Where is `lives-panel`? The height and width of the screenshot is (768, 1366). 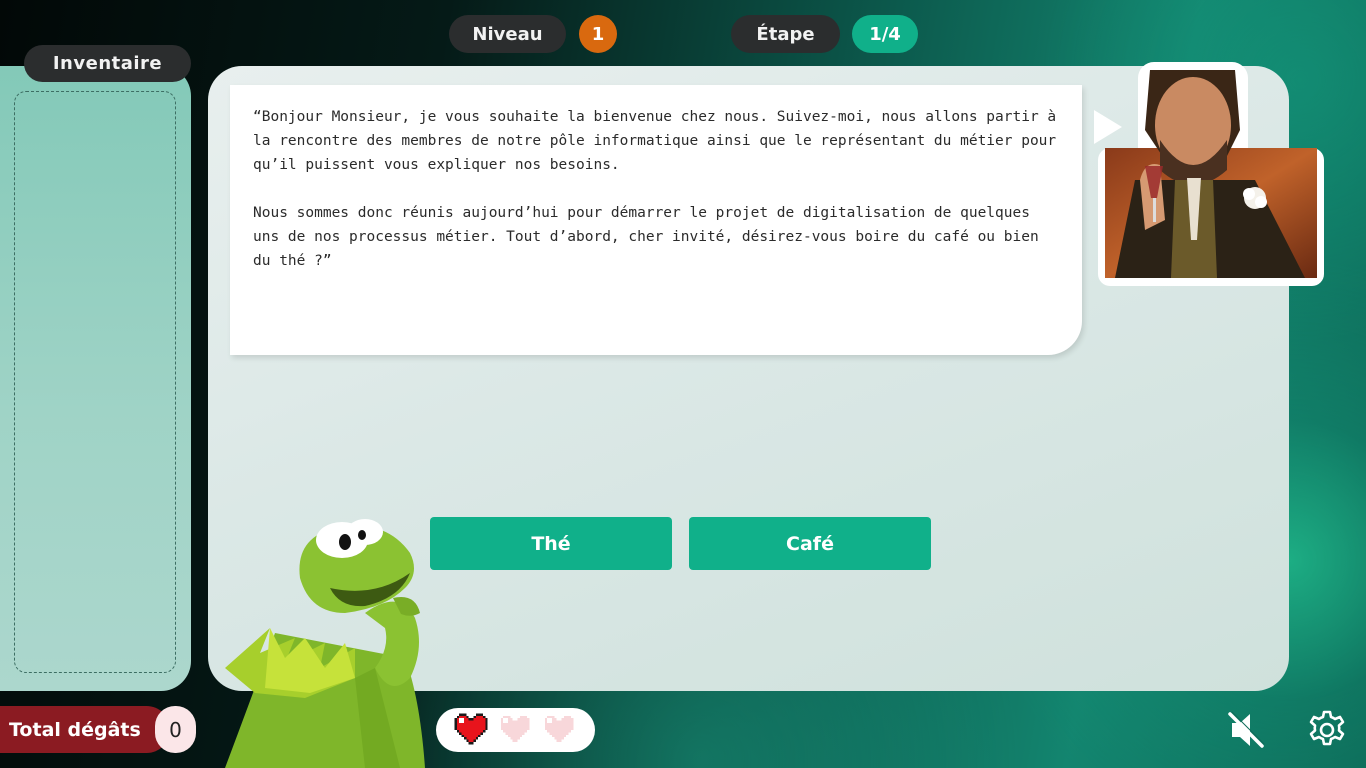 lives-panel is located at coordinates (515, 730).